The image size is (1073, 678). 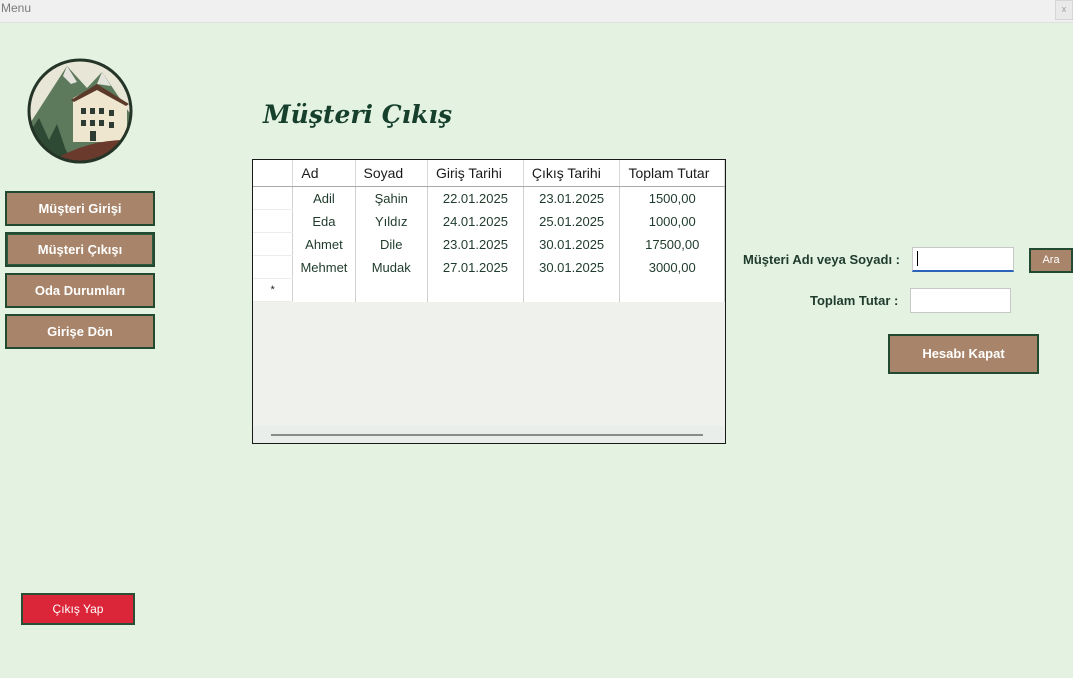 I want to click on column-header-cikis-tarihi: Çıkış Tarihi, so click(x=572, y=173).